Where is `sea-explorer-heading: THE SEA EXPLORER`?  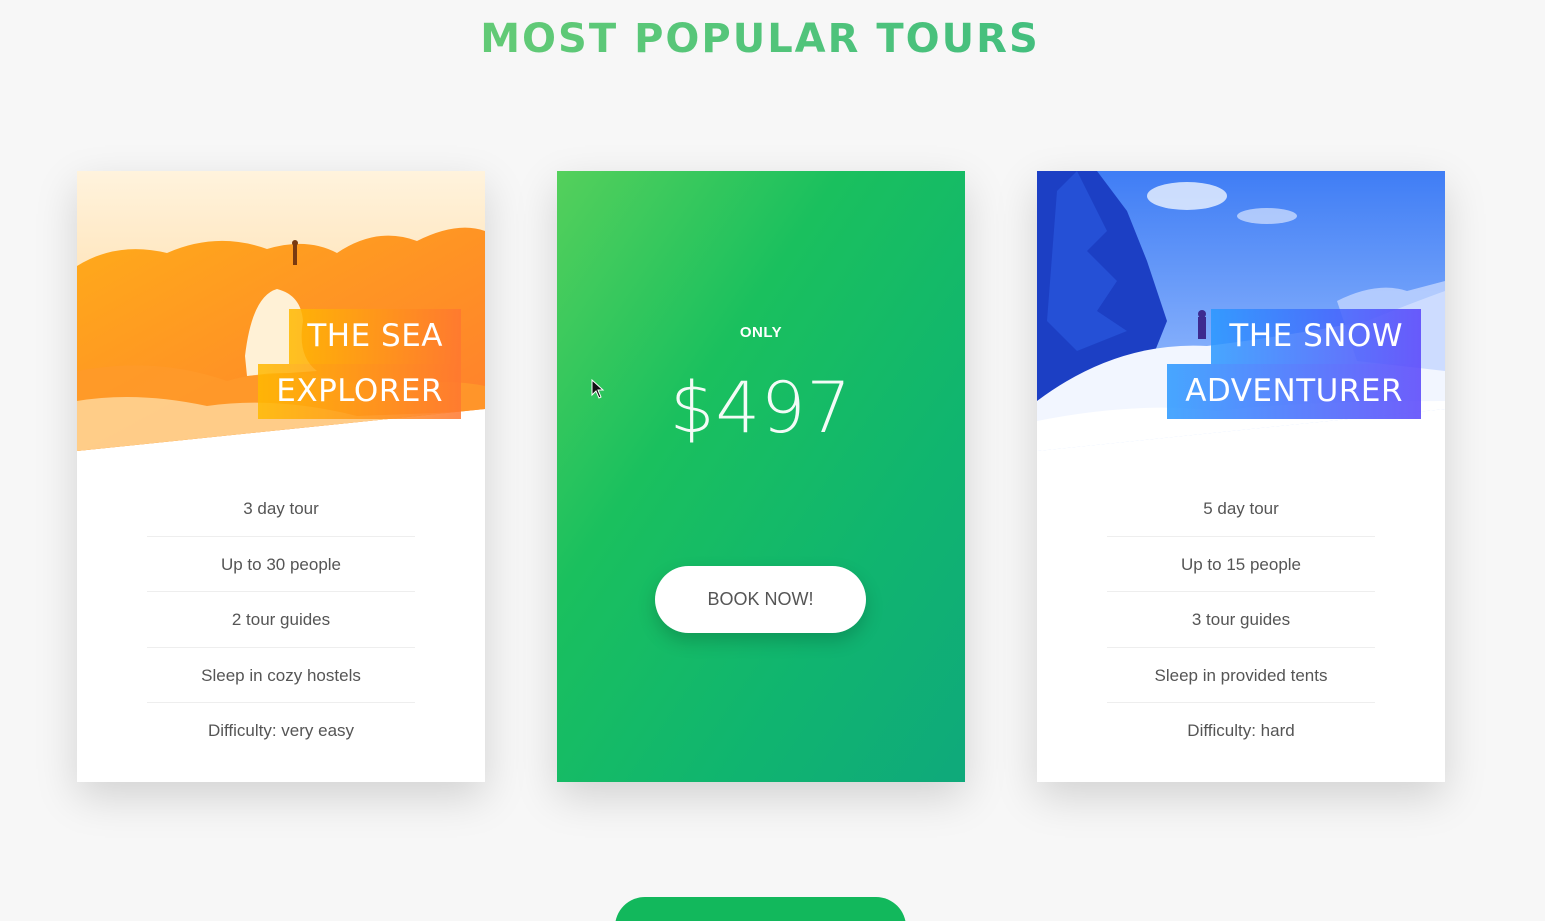 sea-explorer-heading: THE SEA EXPLORER is located at coordinates (331, 364).